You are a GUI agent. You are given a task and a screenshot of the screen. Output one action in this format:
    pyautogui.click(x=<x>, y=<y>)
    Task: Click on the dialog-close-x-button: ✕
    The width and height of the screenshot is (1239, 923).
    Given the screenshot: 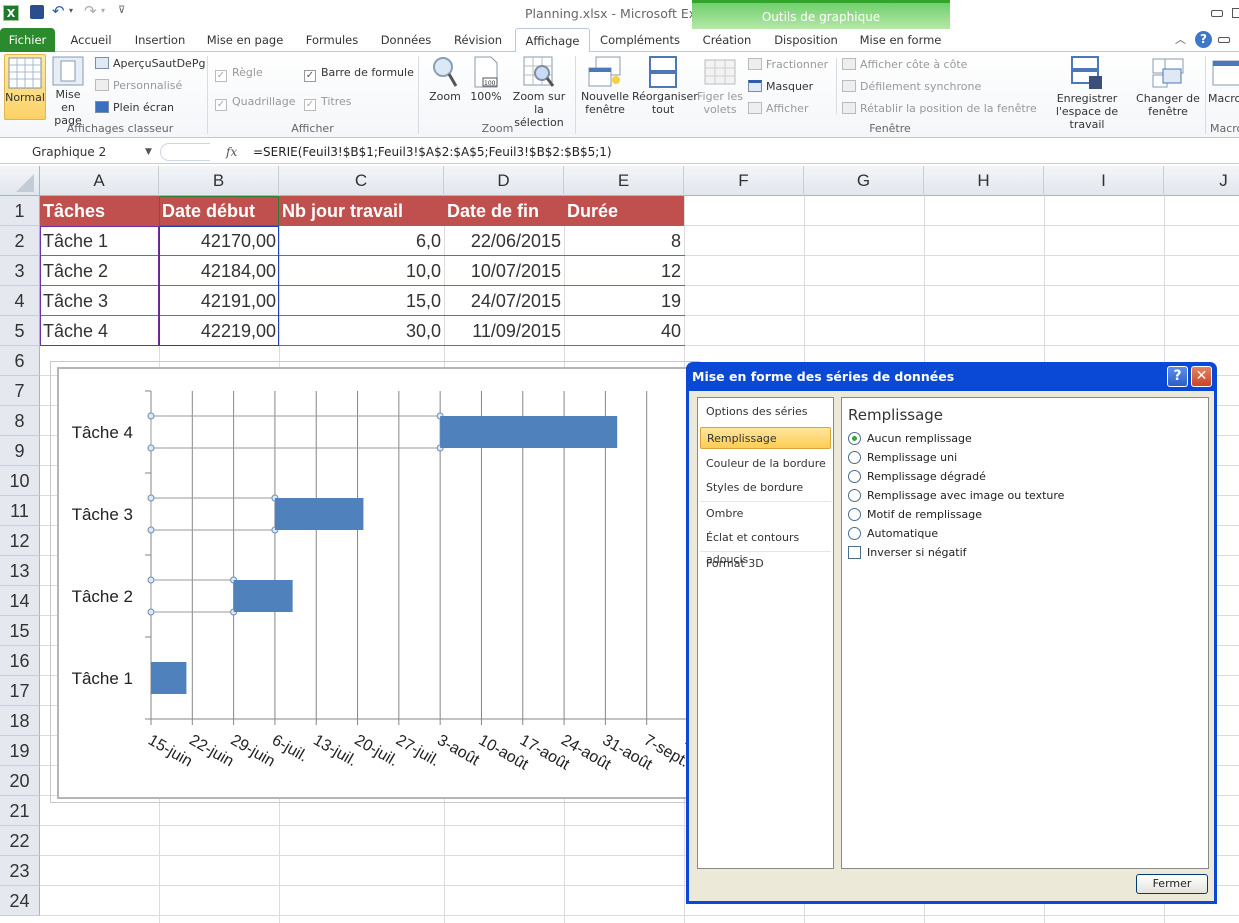 What is the action you would take?
    pyautogui.click(x=1201, y=376)
    